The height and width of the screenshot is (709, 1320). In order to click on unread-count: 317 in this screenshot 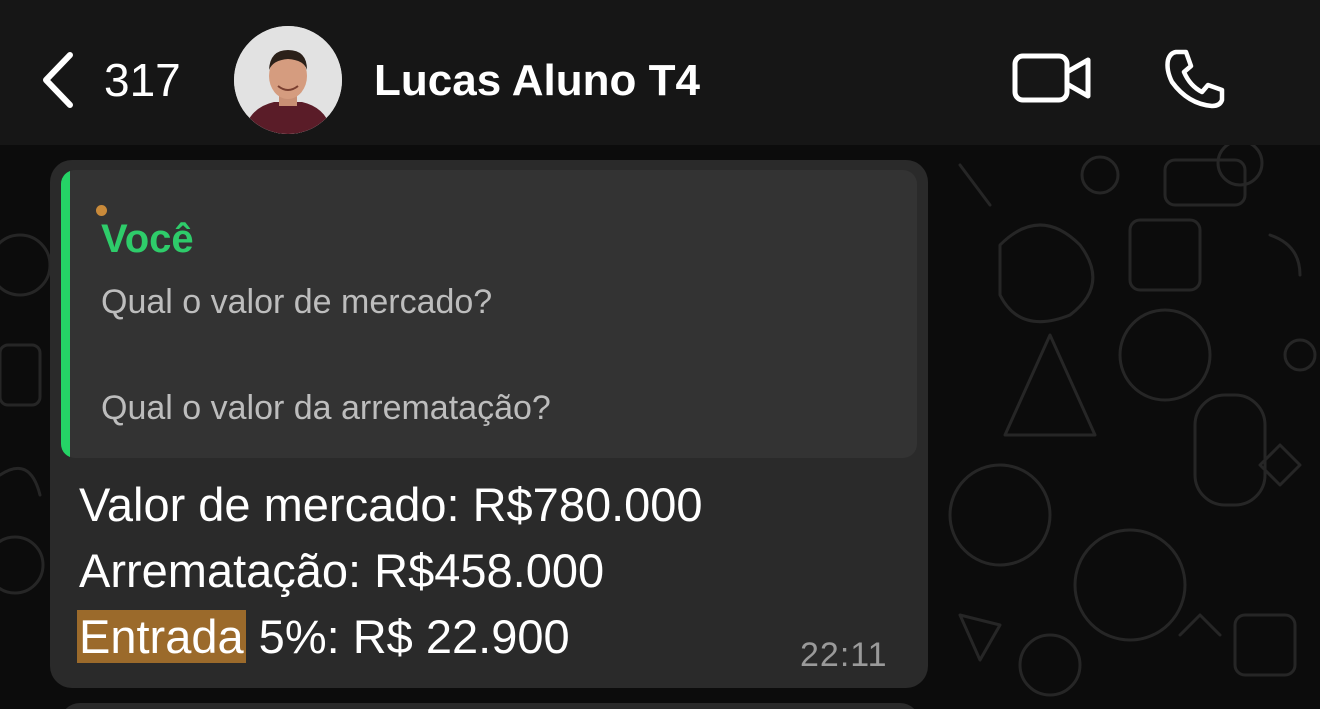, I will do `click(142, 80)`.